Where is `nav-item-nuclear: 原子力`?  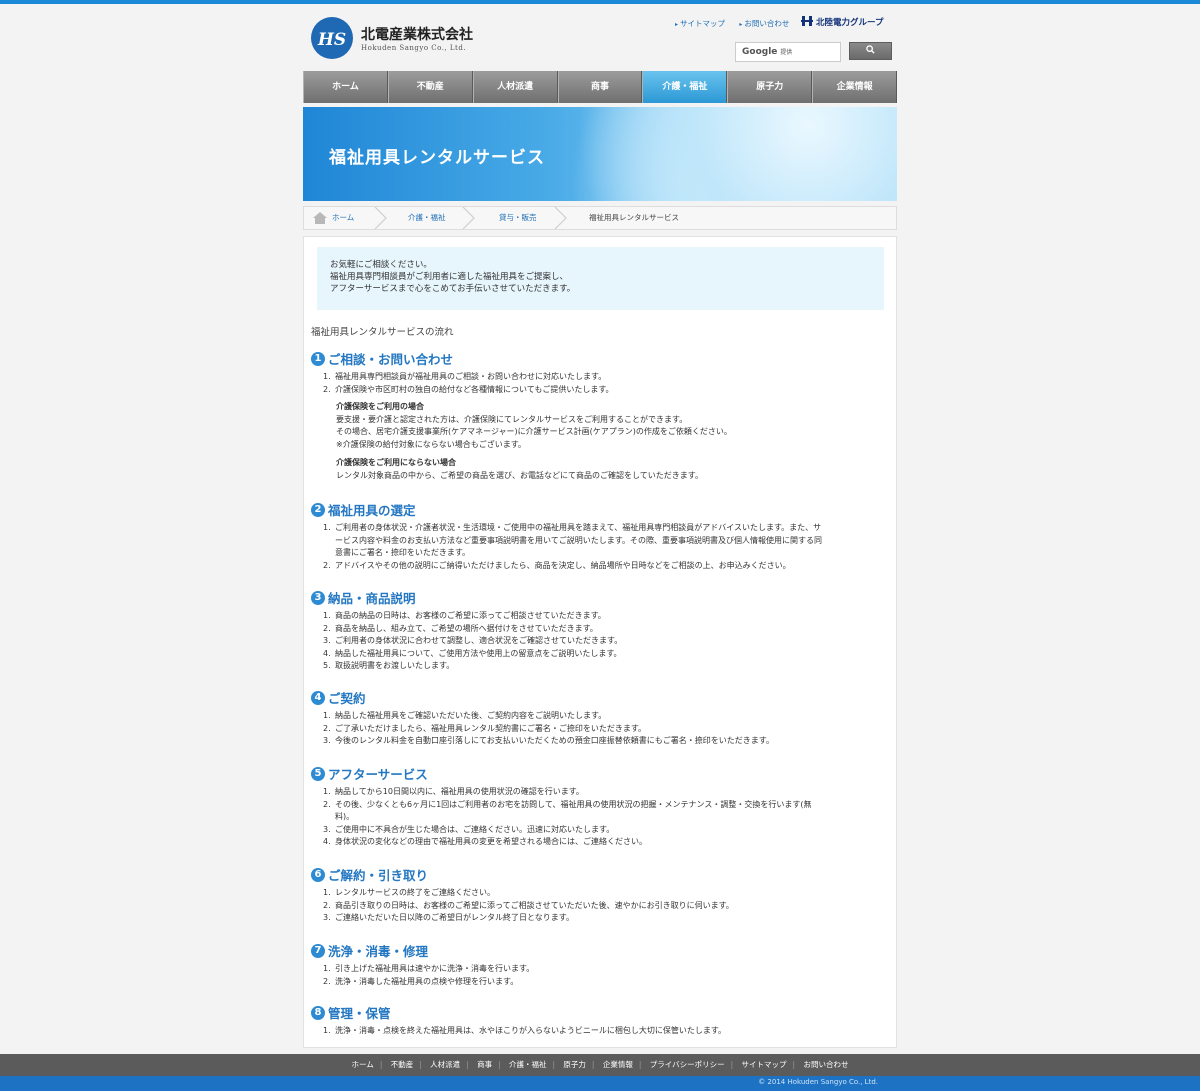
nav-item-nuclear: 原子力 is located at coordinates (770, 87).